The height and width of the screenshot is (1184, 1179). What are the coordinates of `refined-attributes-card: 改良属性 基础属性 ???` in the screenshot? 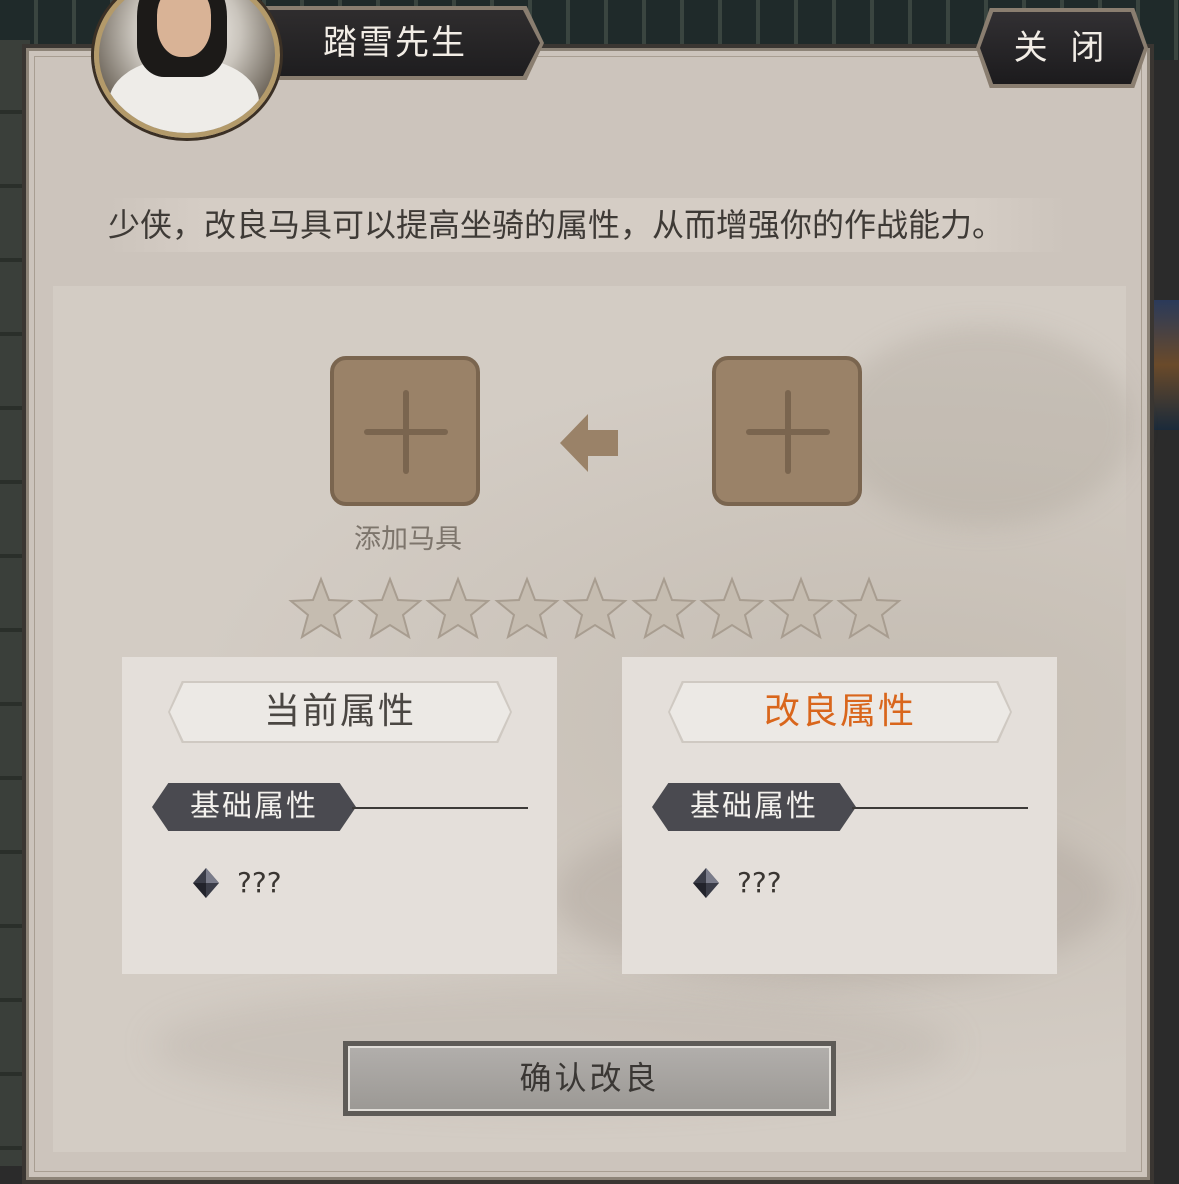 It's located at (839, 815).